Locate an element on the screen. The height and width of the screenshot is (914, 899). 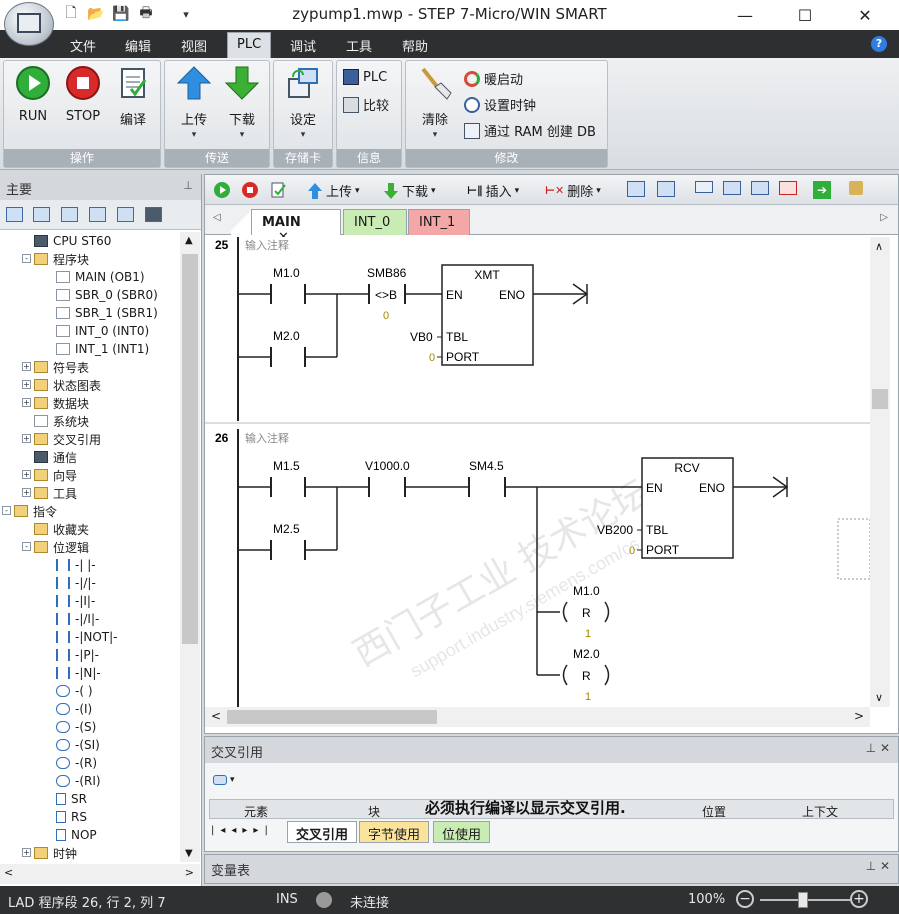
scroll-down-icon: ∨ is located at coordinates (879, 697).